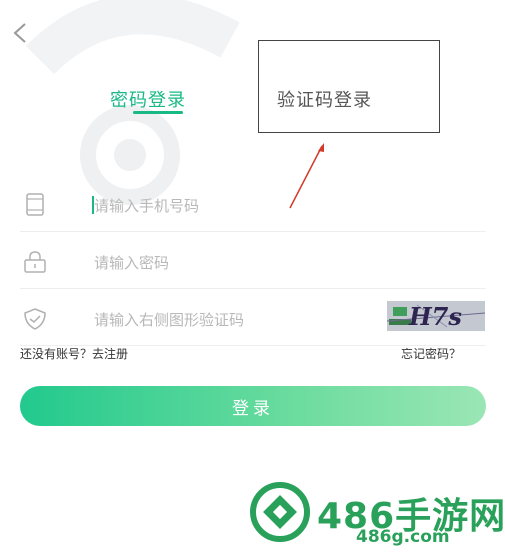  Describe the element at coordinates (349, 86) in the screenshot. I see `highlight-box` at that location.